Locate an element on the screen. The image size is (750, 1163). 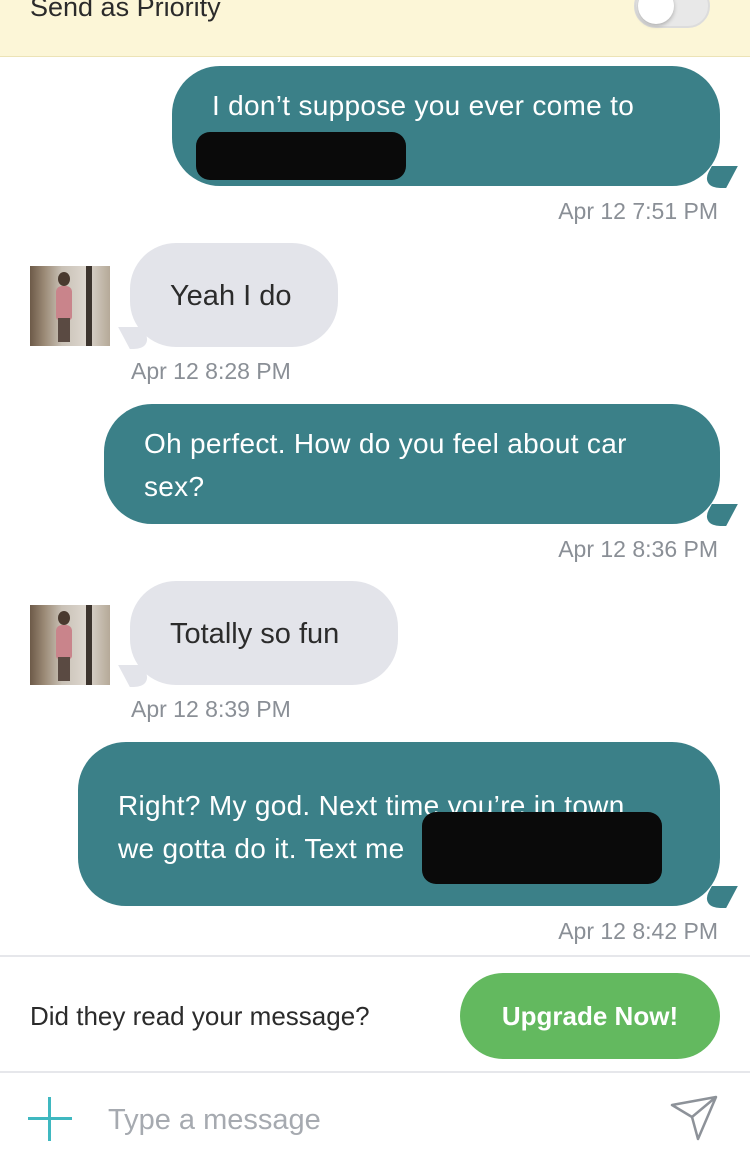
message-timestamp: Apr 12 8:28 PM is located at coordinates (211, 371).